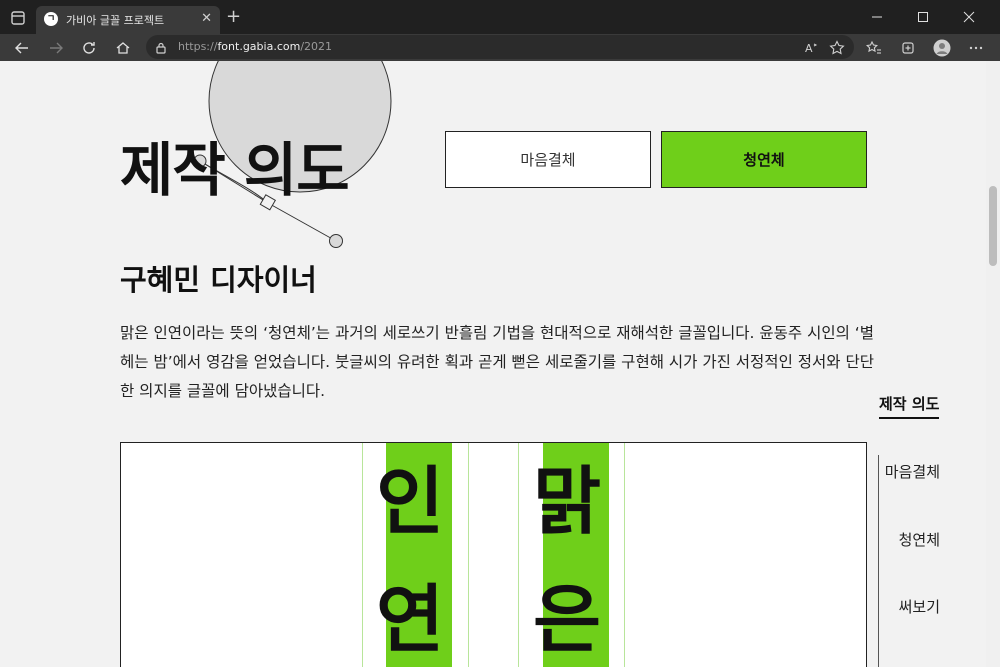 The height and width of the screenshot is (667, 1000). What do you see at coordinates (942, 48) in the screenshot?
I see `profile-avatar-icon` at bounding box center [942, 48].